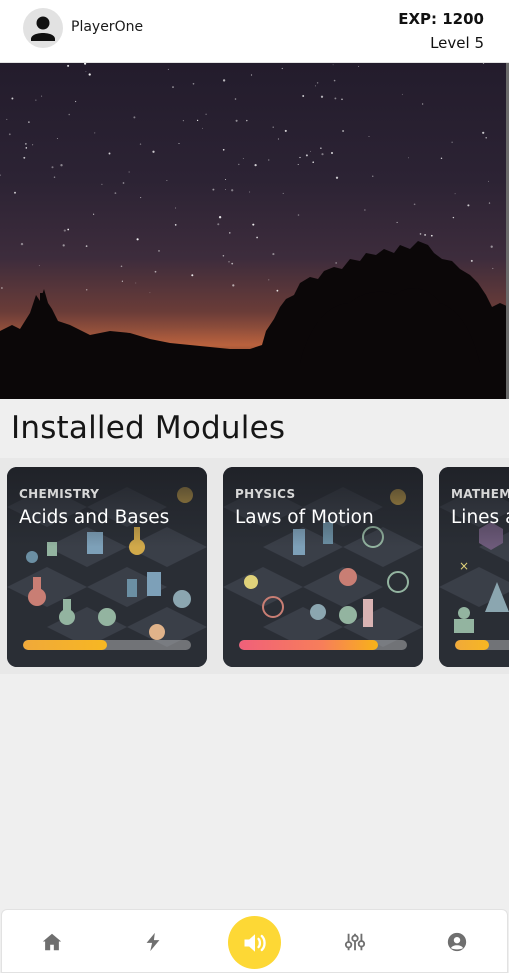 Image resolution: width=509 pixels, height=973 pixels. Describe the element at coordinates (323, 567) in the screenshot. I see `module-card-physics: PHYSICS Laws of Motion` at that location.